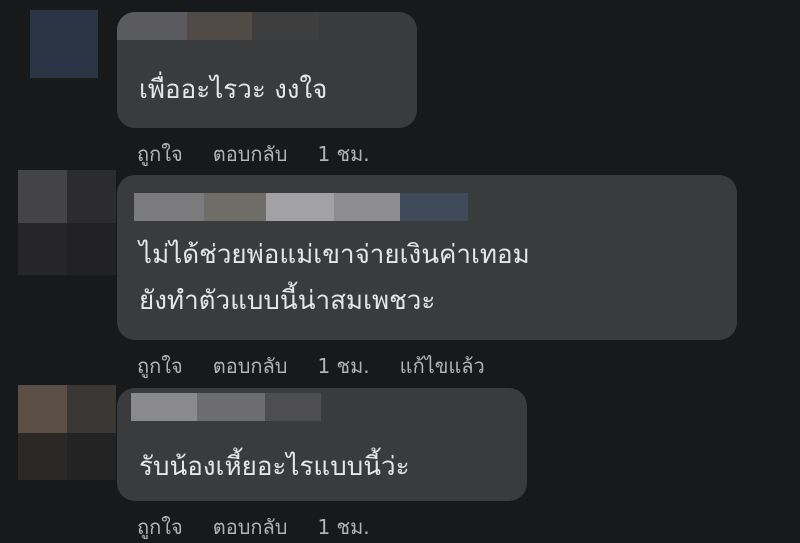 This screenshot has height=543, width=800. I want to click on comment-actions: ถูกใจ ตอบกลับ 1 ชม. แก้ไขแล้ว, so click(326, 366).